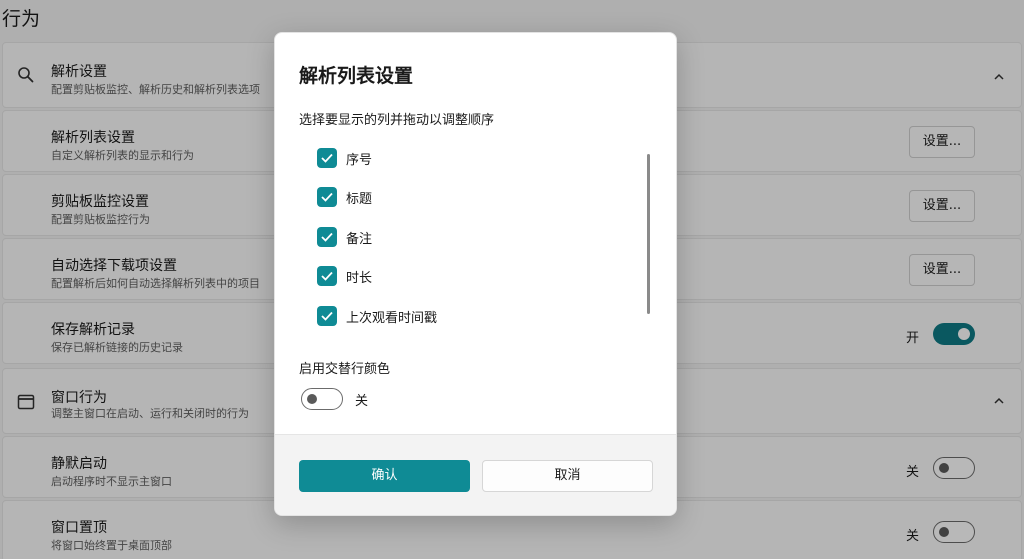 The height and width of the screenshot is (559, 1024). I want to click on confirm-button: 确认, so click(384, 476).